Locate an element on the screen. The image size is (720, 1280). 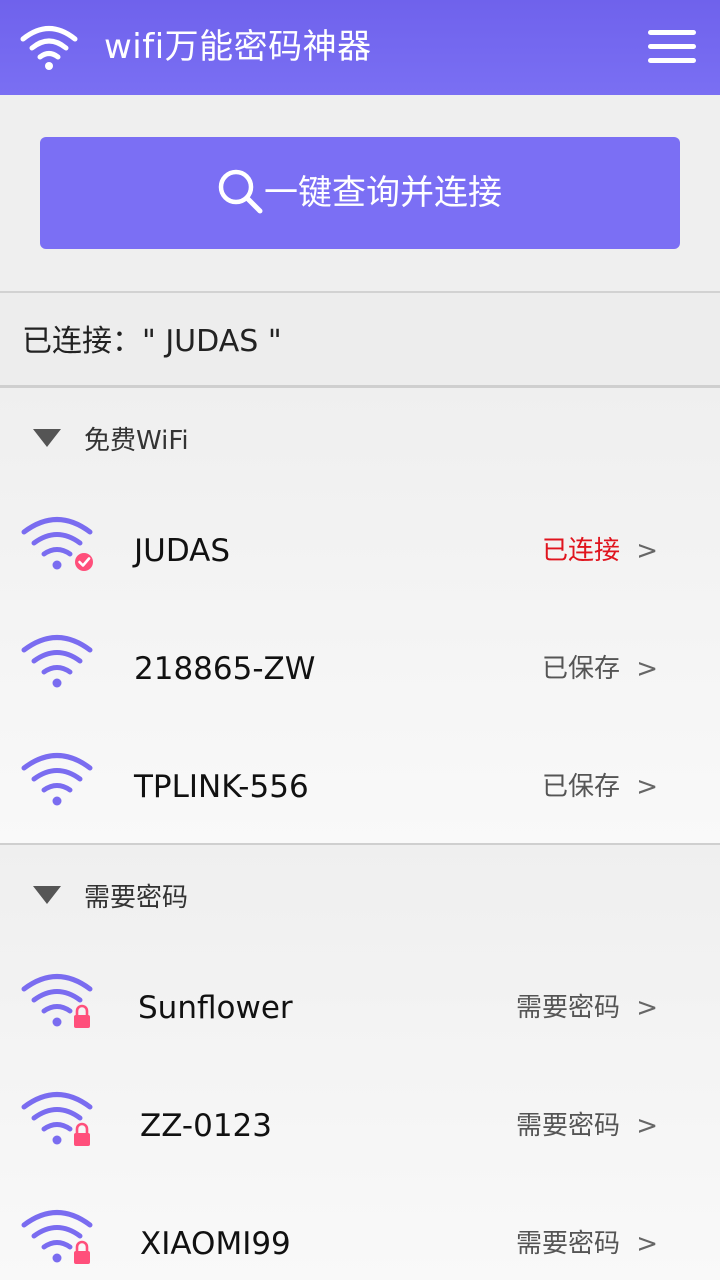
network-name: 218865-ZW is located at coordinates (225, 669).